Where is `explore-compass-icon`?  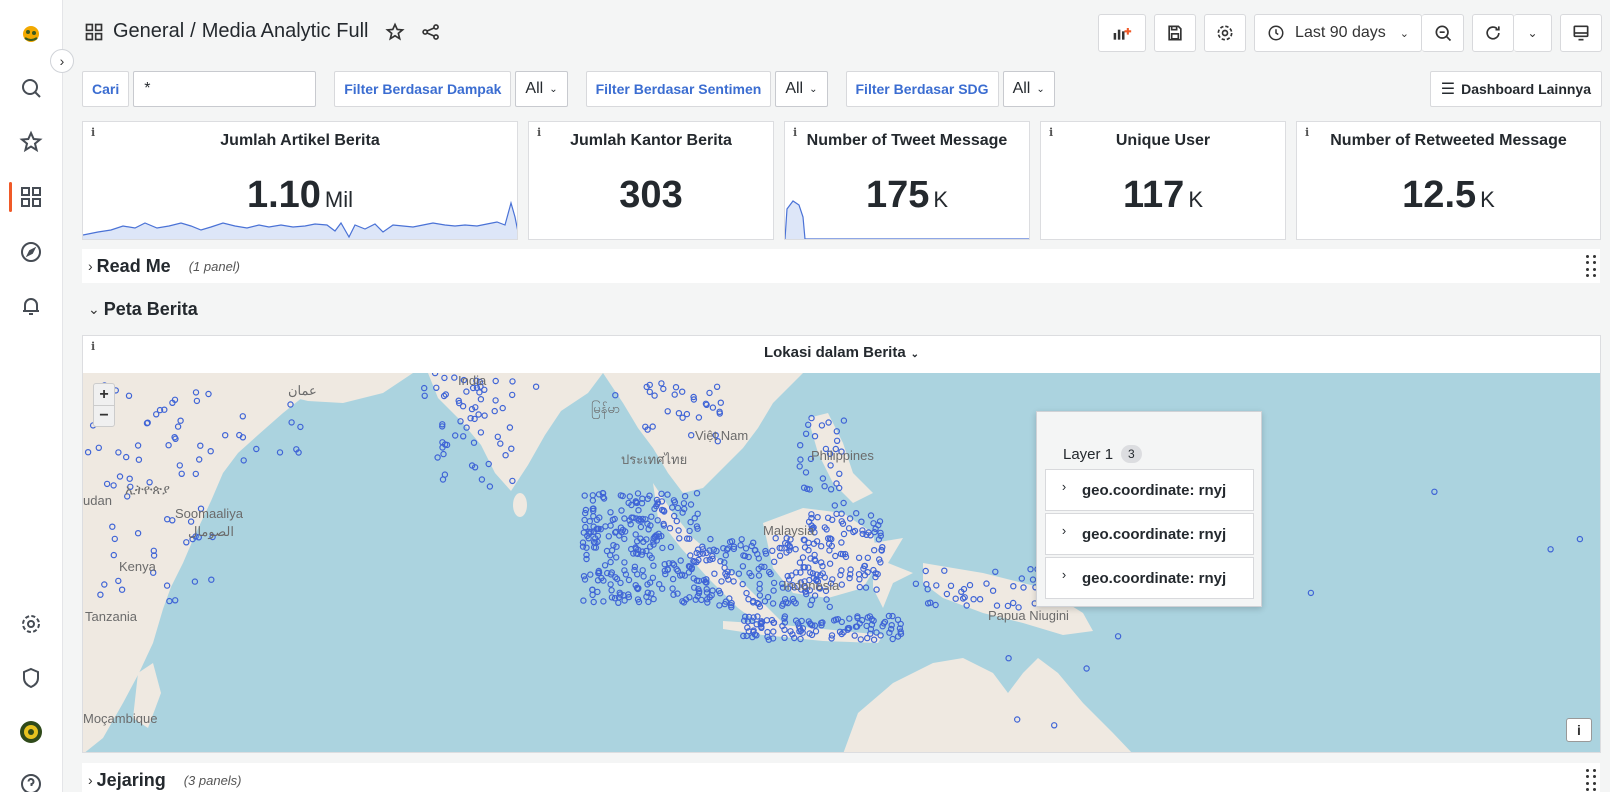
explore-compass-icon is located at coordinates (31, 252).